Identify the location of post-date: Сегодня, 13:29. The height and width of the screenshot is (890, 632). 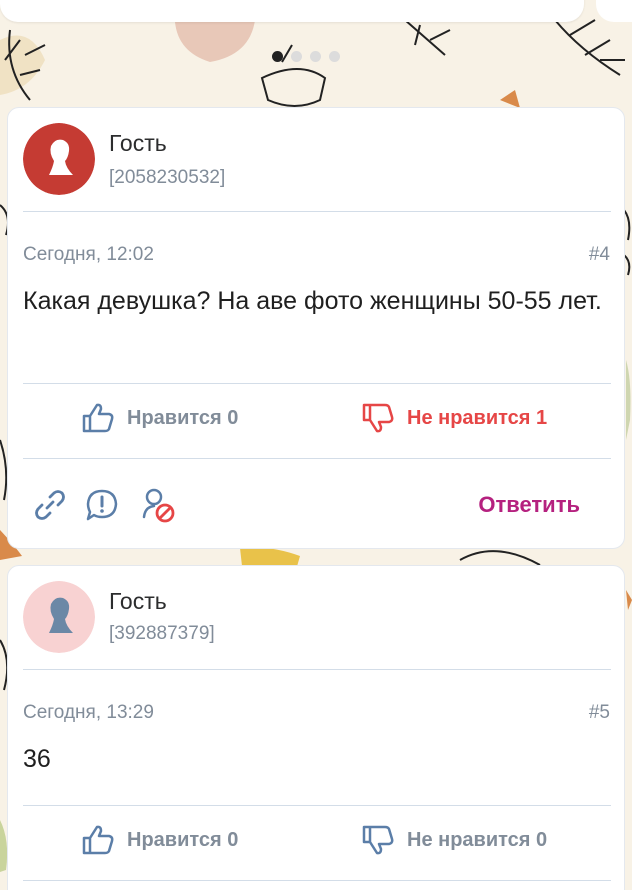
(88, 712).